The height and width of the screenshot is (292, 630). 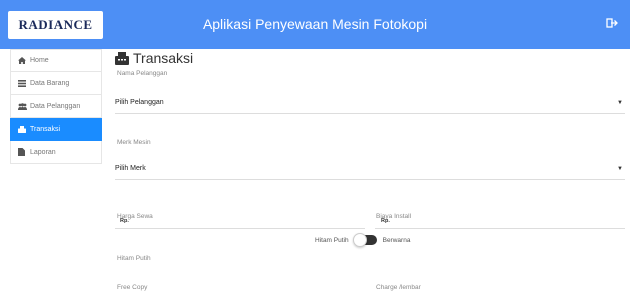 What do you see at coordinates (23, 106) in the screenshot?
I see `users-icon` at bounding box center [23, 106].